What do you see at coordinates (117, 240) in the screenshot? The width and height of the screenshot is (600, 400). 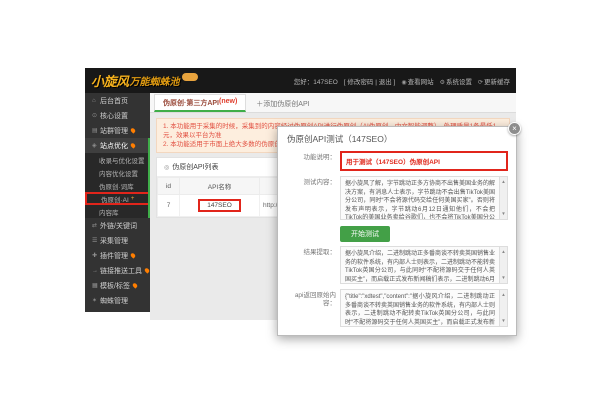 I see `sidebar-item-collection: ☰ 采集管理` at bounding box center [117, 240].